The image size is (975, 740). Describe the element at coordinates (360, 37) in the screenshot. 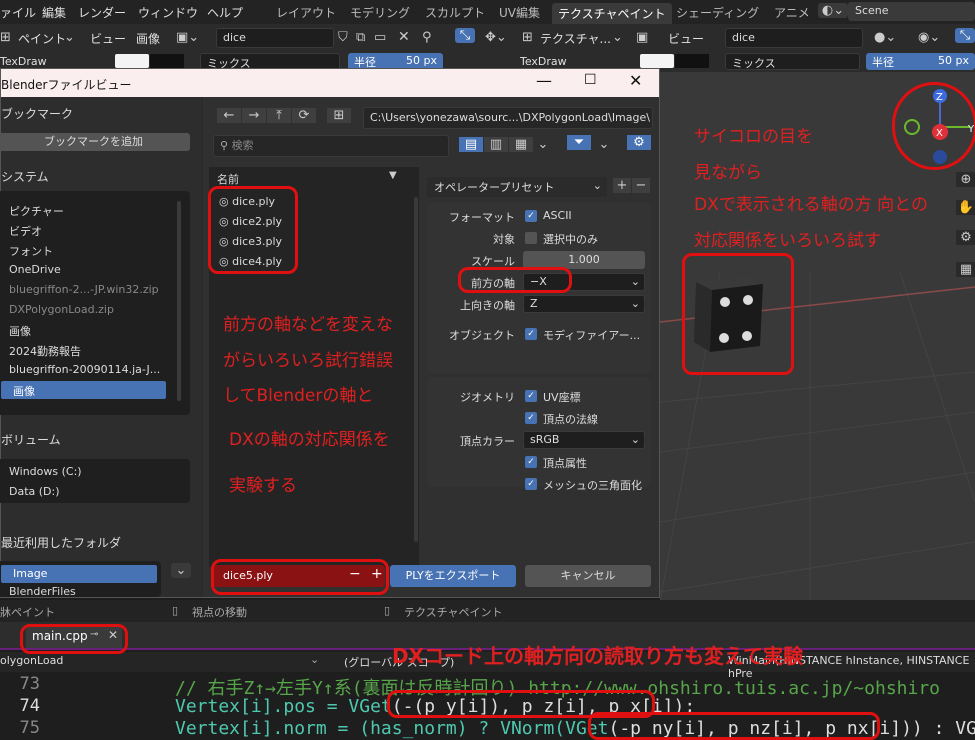

I see `duplicate-icon: ⧉` at that location.